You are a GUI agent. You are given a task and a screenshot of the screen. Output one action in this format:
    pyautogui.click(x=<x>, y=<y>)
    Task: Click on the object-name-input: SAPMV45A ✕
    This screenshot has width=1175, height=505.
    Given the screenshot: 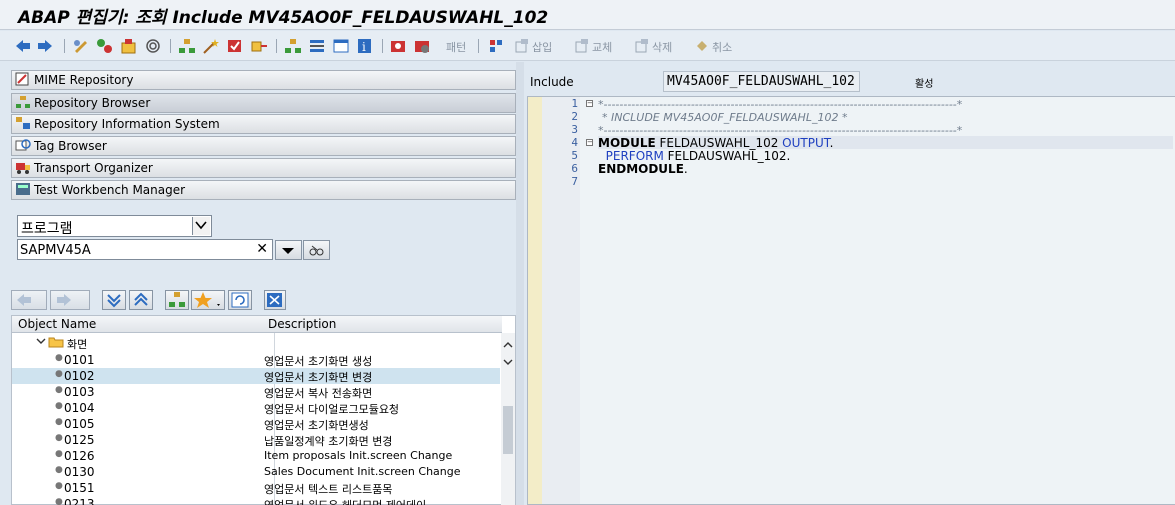 What is the action you would take?
    pyautogui.click(x=145, y=249)
    